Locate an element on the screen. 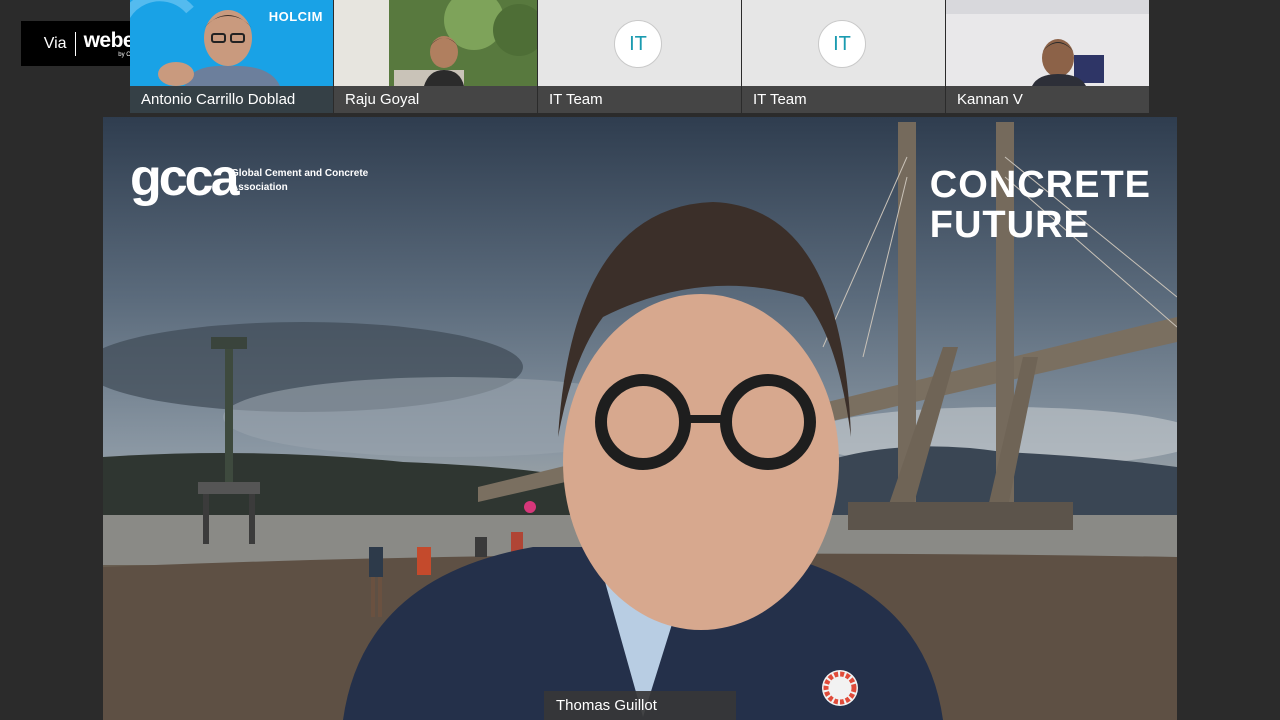 The height and width of the screenshot is (720, 1280). participant-video: HOLCIM is located at coordinates (231, 43).